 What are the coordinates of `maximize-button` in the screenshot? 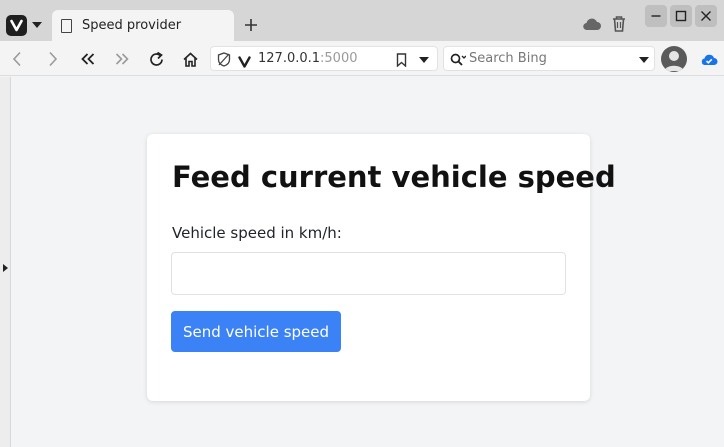 It's located at (681, 16).